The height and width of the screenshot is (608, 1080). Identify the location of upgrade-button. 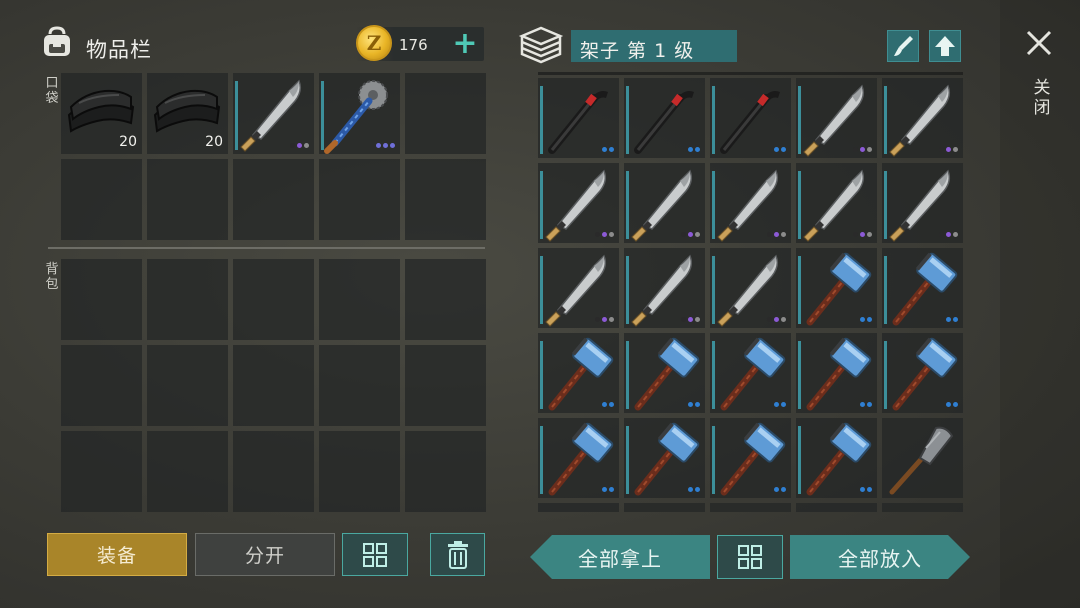
(945, 46).